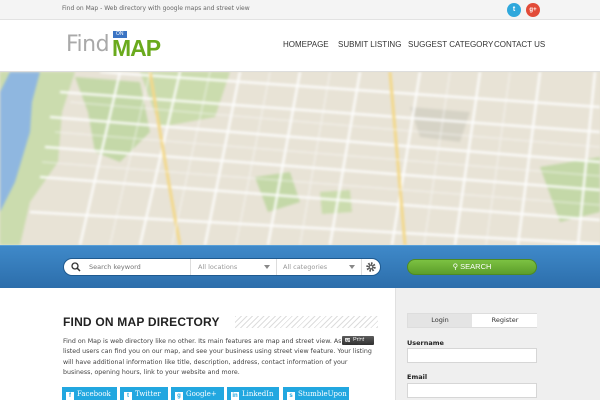 The height and width of the screenshot is (400, 600). Describe the element at coordinates (369, 44) in the screenshot. I see `nav-submit-listing: SUBMIT LISTING` at that location.